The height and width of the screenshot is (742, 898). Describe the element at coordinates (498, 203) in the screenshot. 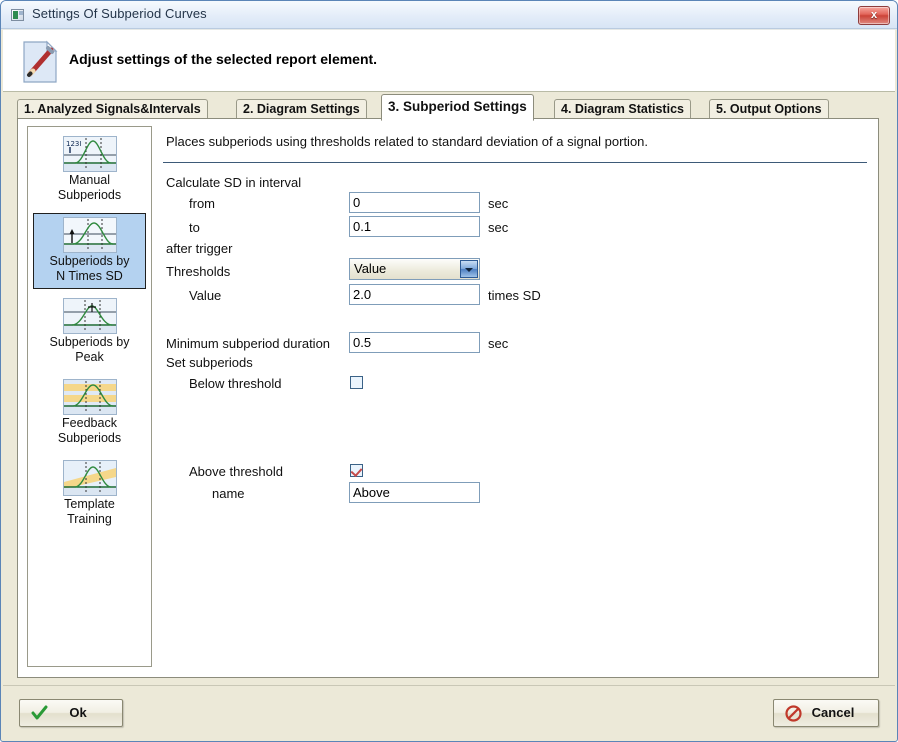

I see `from-unit-label: sec` at that location.